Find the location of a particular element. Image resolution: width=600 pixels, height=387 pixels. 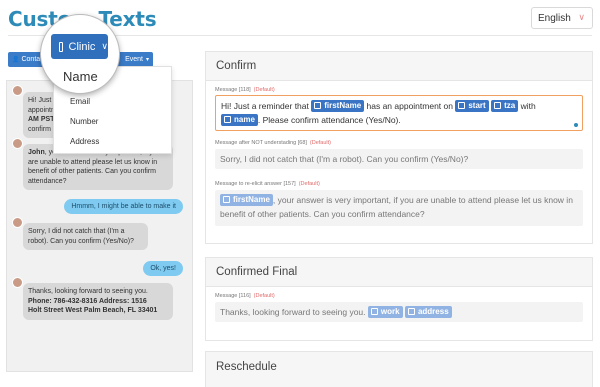

chevron-down-icon: ▾ is located at coordinates (147, 60).